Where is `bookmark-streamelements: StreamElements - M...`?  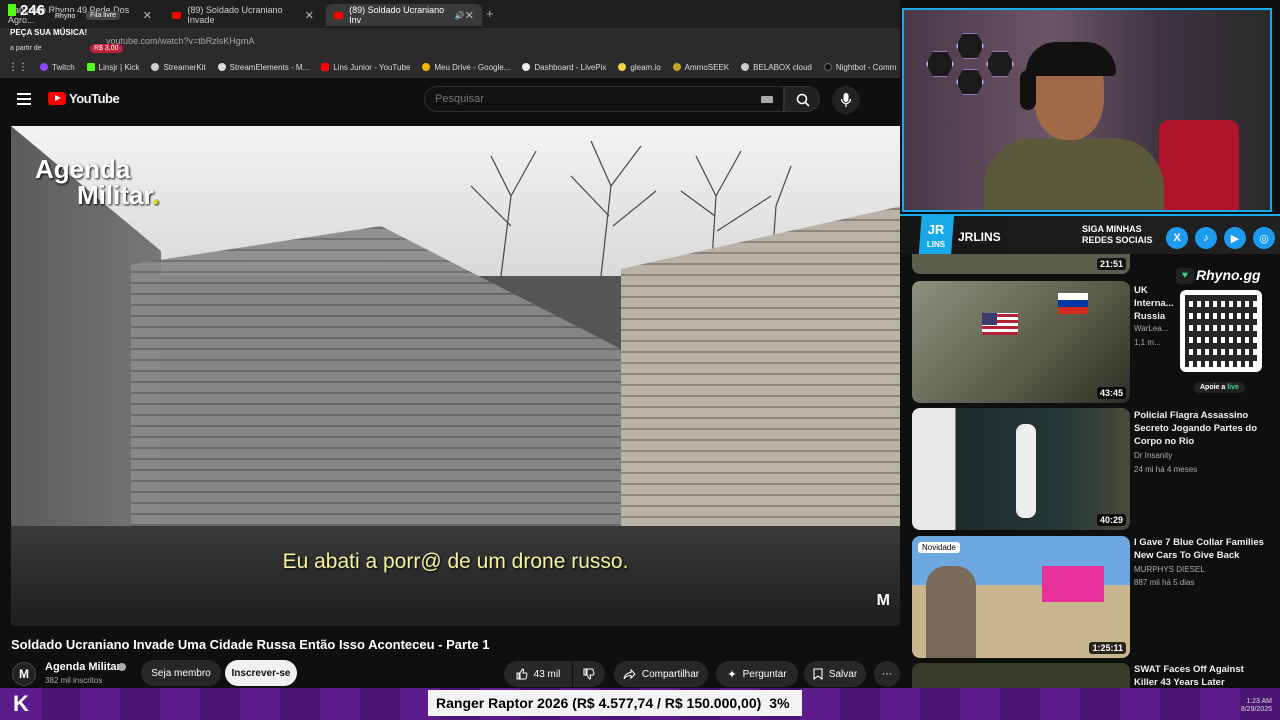
bookmark-streamelements: StreamElements - M... is located at coordinates (263, 67).